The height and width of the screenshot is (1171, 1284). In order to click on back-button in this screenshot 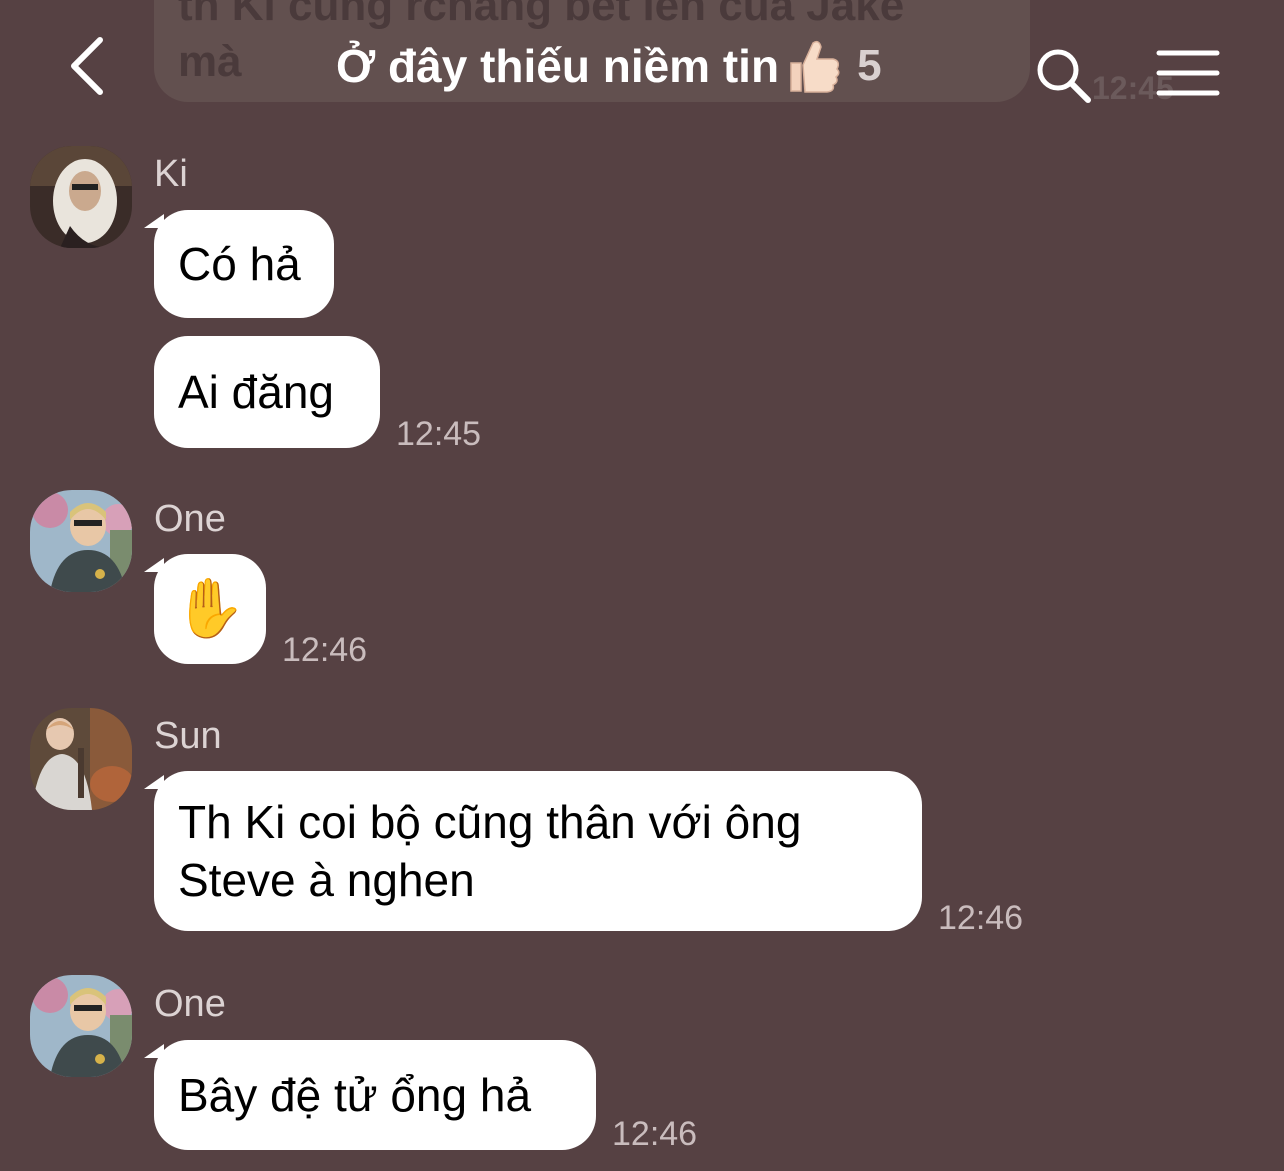, I will do `click(90, 65)`.